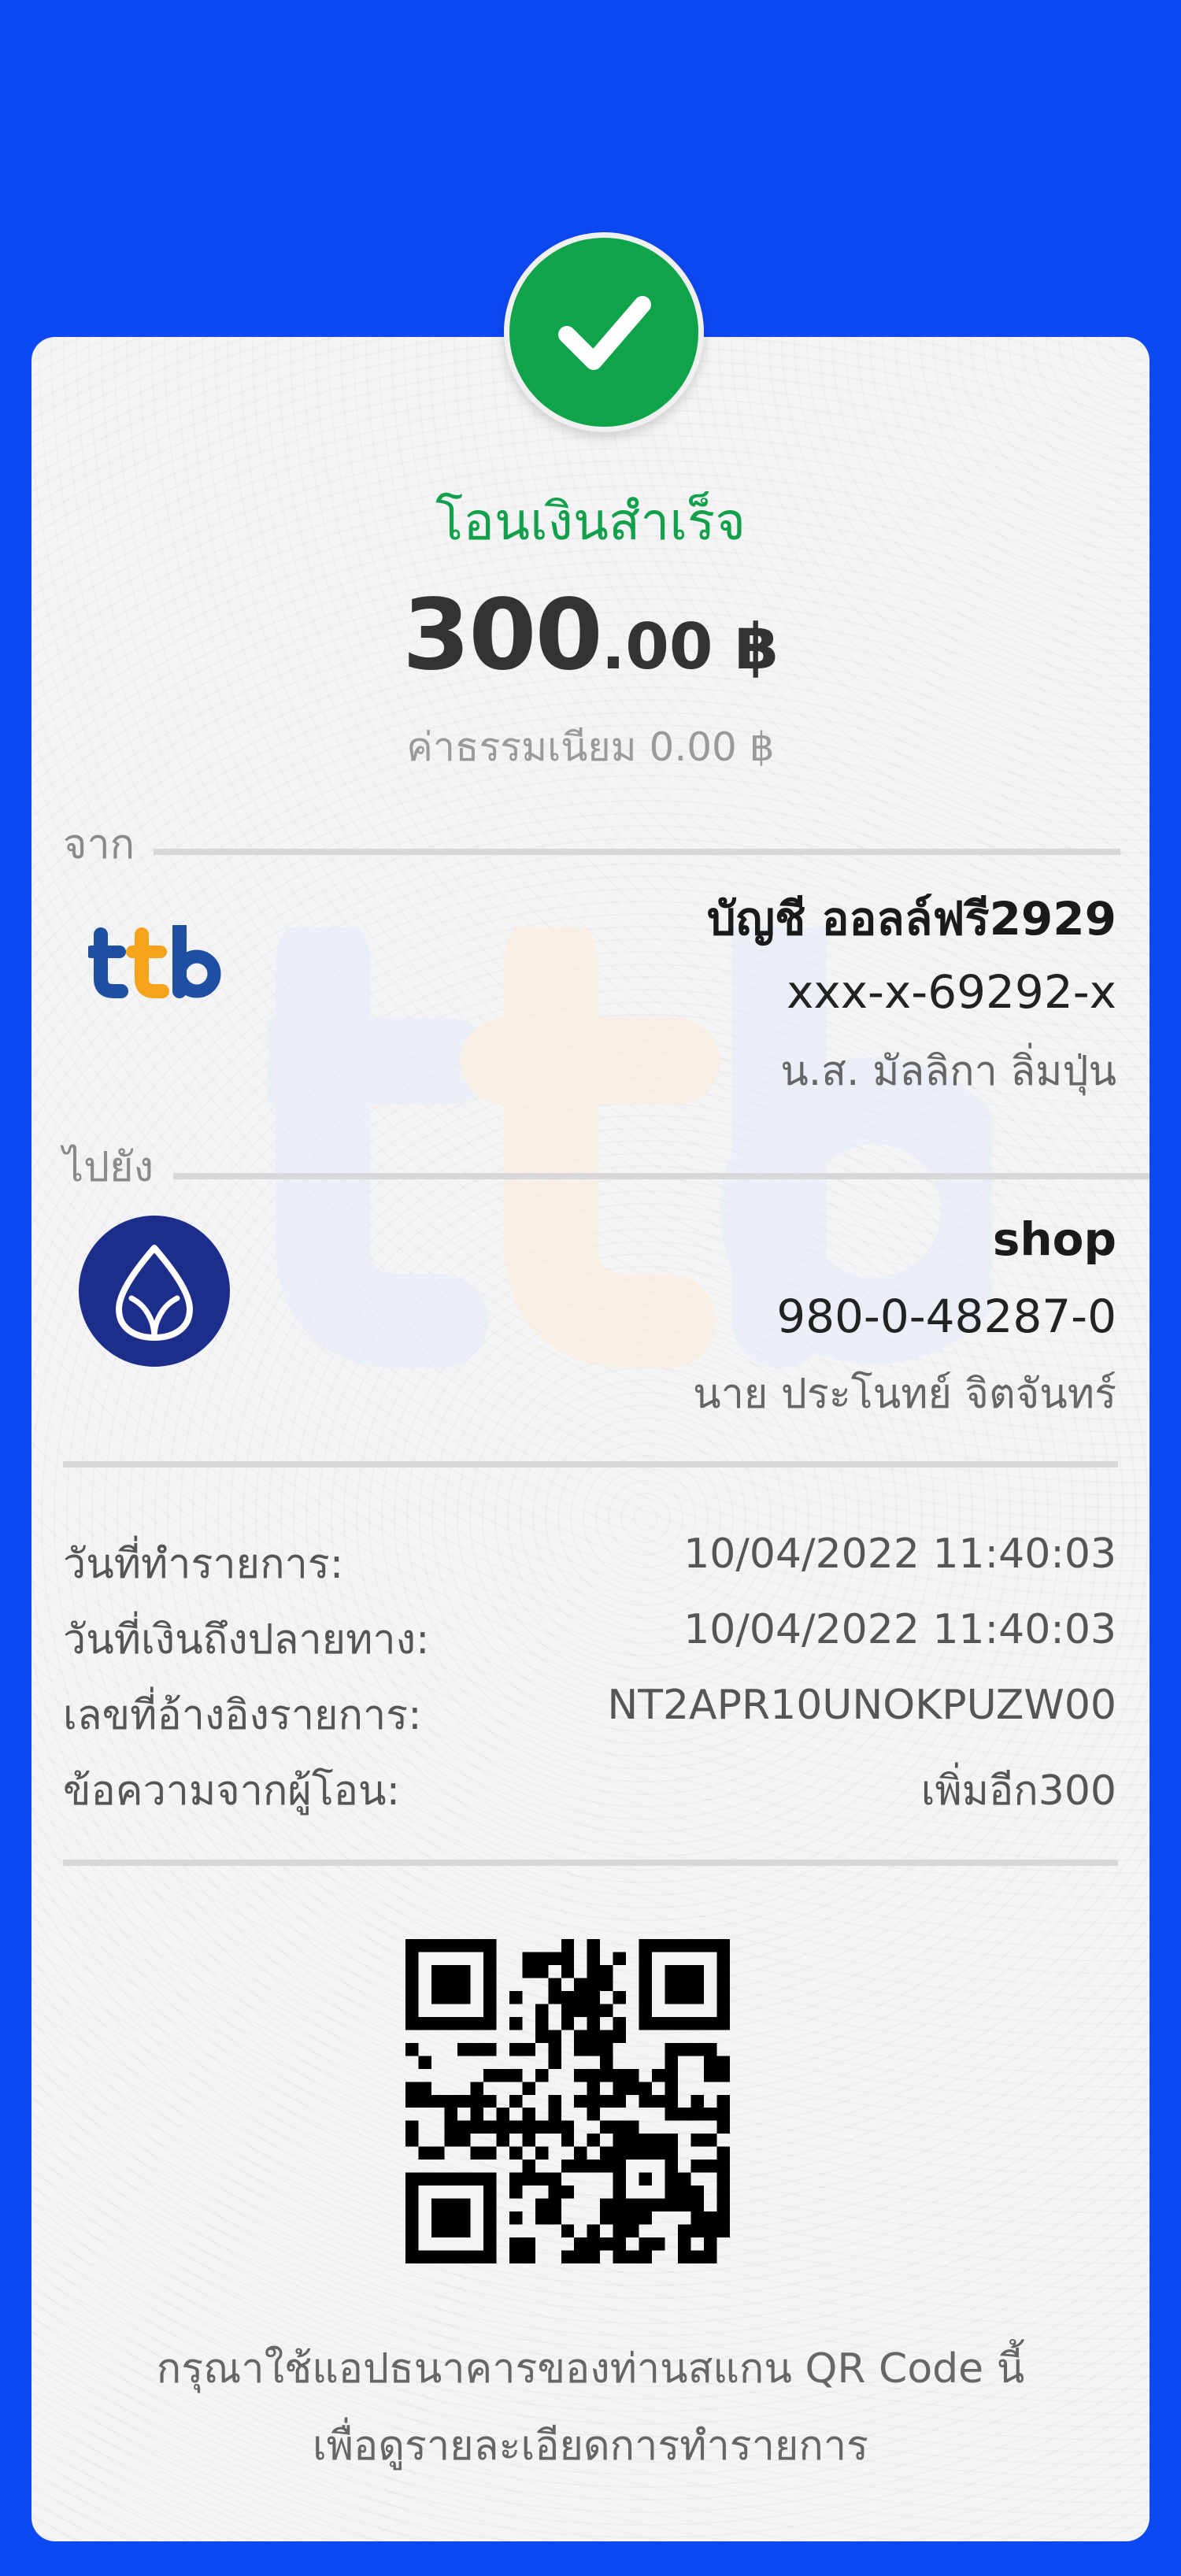 The image size is (1181, 2576). I want to click on detail-value: เพิ่มอีก300, so click(1018, 1791).